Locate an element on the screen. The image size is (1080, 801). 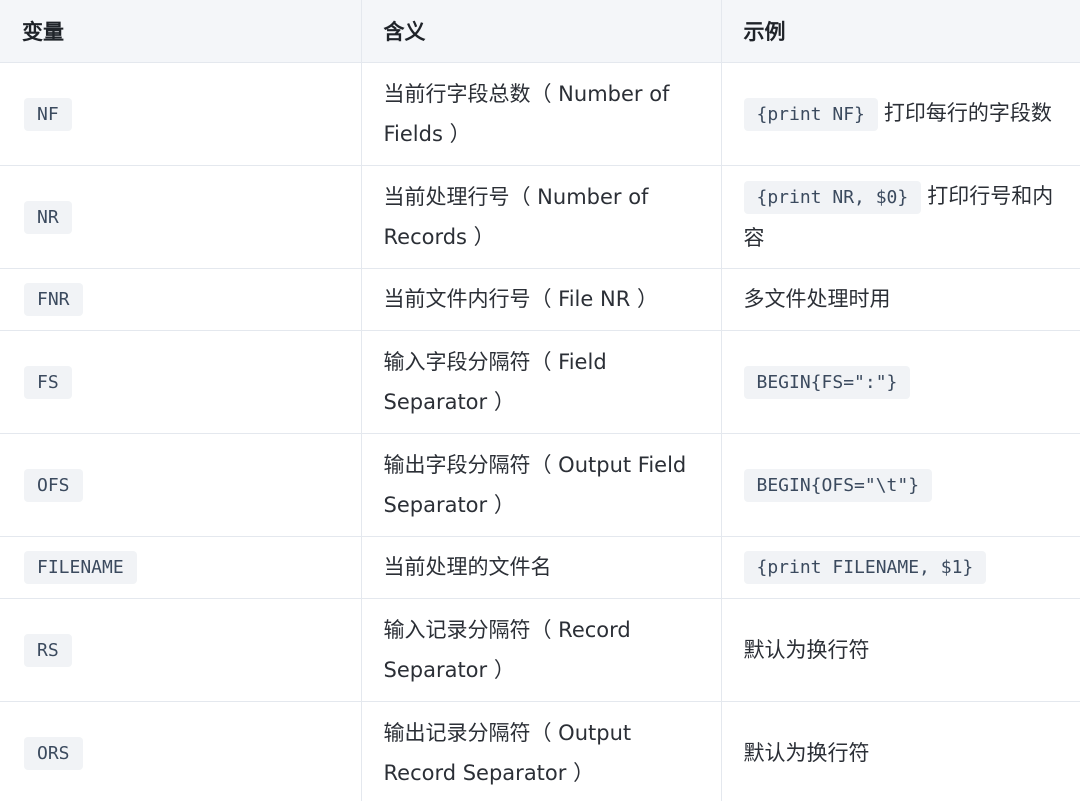
table-header-row: 变量 含义 示例 is located at coordinates (540, 31).